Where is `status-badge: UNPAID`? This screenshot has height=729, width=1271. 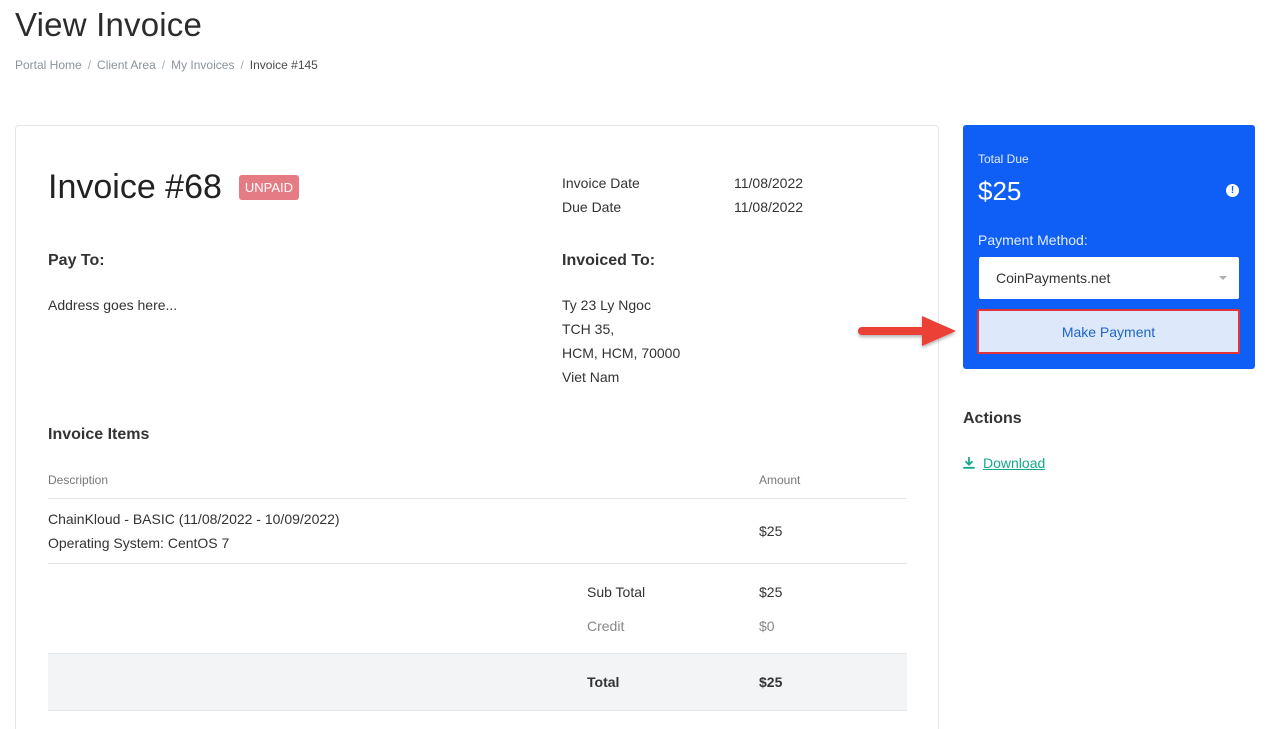
status-badge: UNPAID is located at coordinates (269, 187).